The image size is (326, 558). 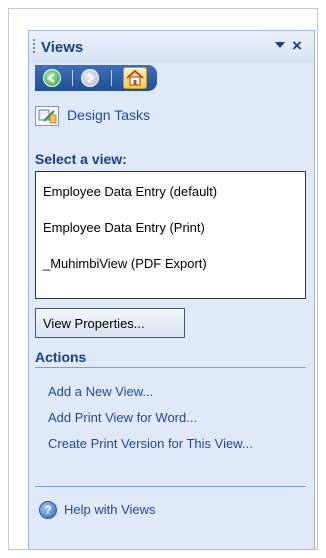 What do you see at coordinates (90, 78) in the screenshot?
I see `forward-arrow-icon` at bounding box center [90, 78].